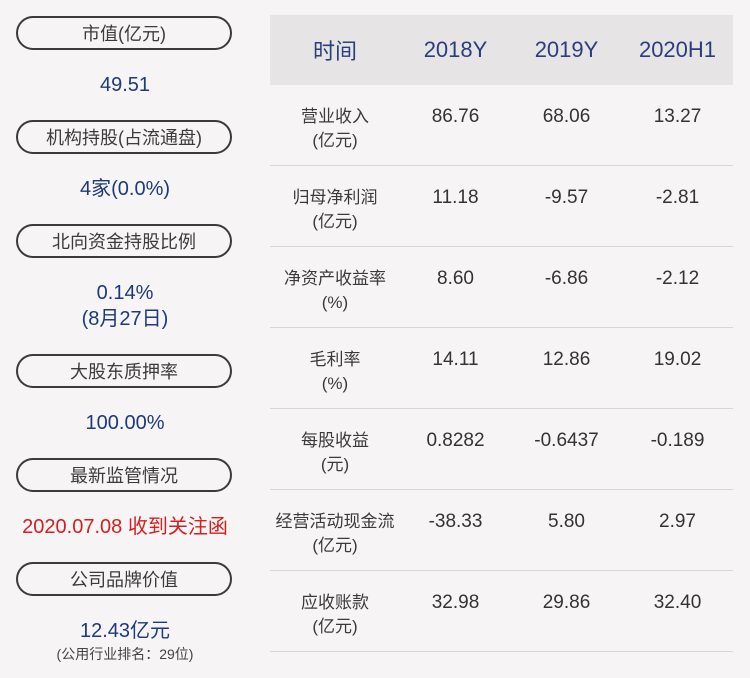 The height and width of the screenshot is (678, 750). What do you see at coordinates (501, 611) in the screenshot?
I see `table-row: 应收账款 (亿元) 32.98 29.86 32.40` at bounding box center [501, 611].